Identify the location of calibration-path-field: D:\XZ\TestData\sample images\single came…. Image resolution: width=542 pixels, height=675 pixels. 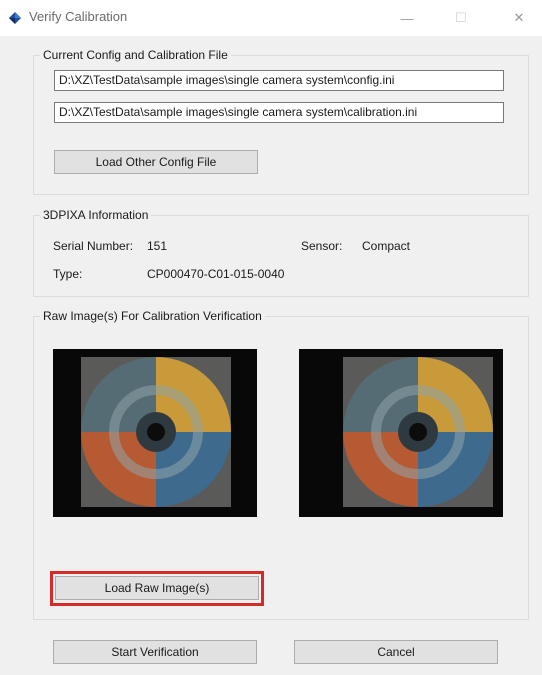
(279, 112).